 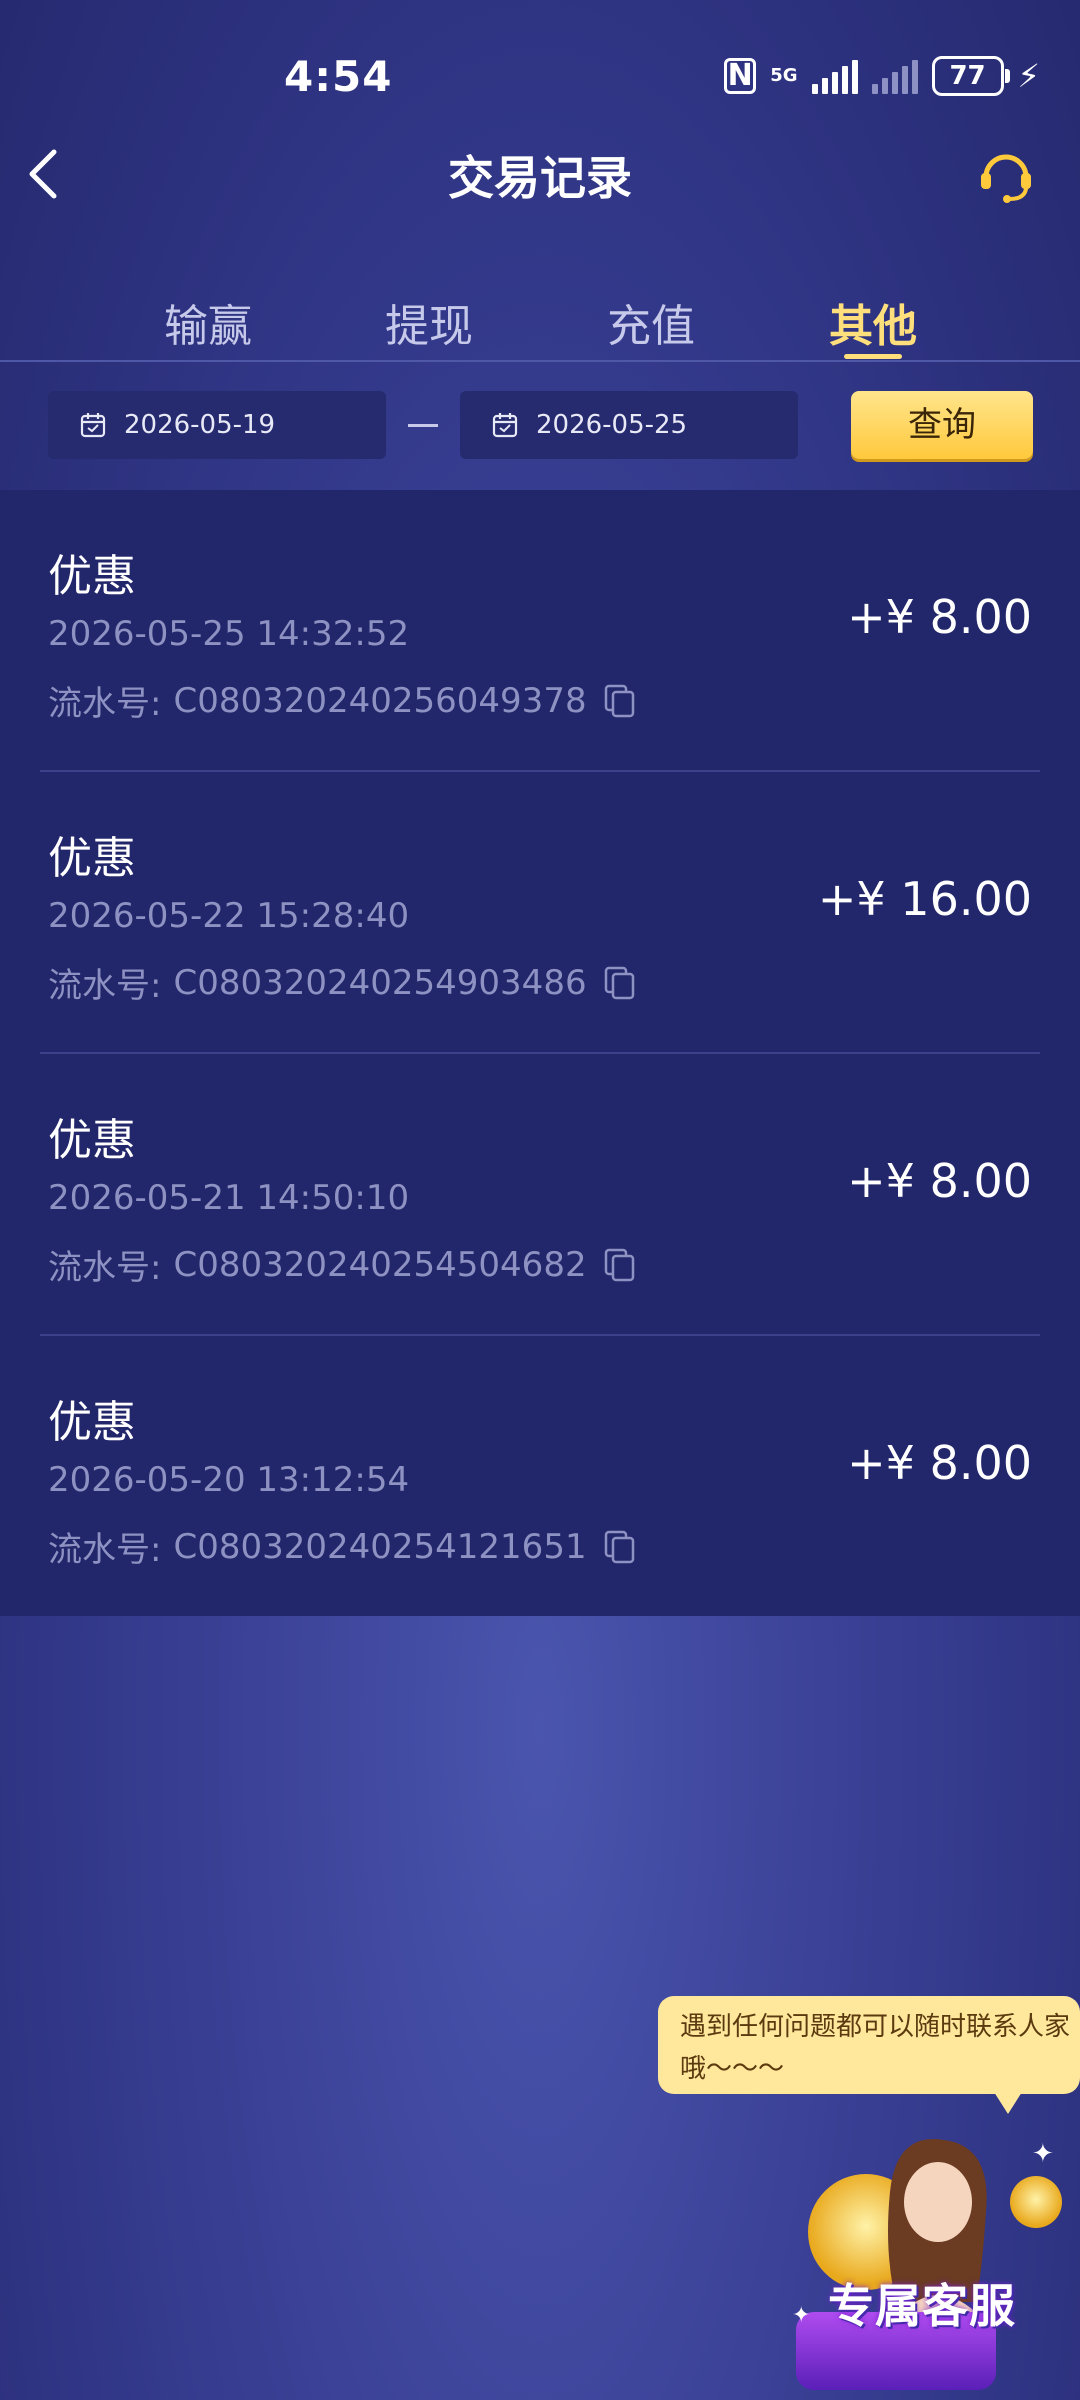 I want to click on headset-icon, so click(x=1006, y=175).